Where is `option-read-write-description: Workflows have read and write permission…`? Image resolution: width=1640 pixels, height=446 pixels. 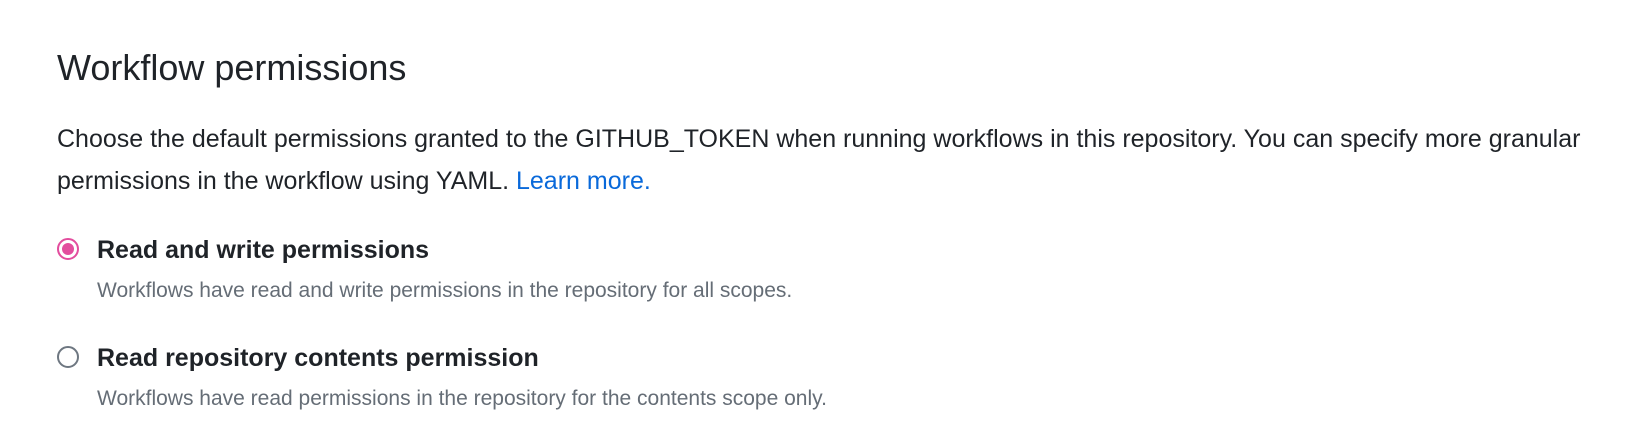 option-read-write-description: Workflows have read and write permission… is located at coordinates (445, 290).